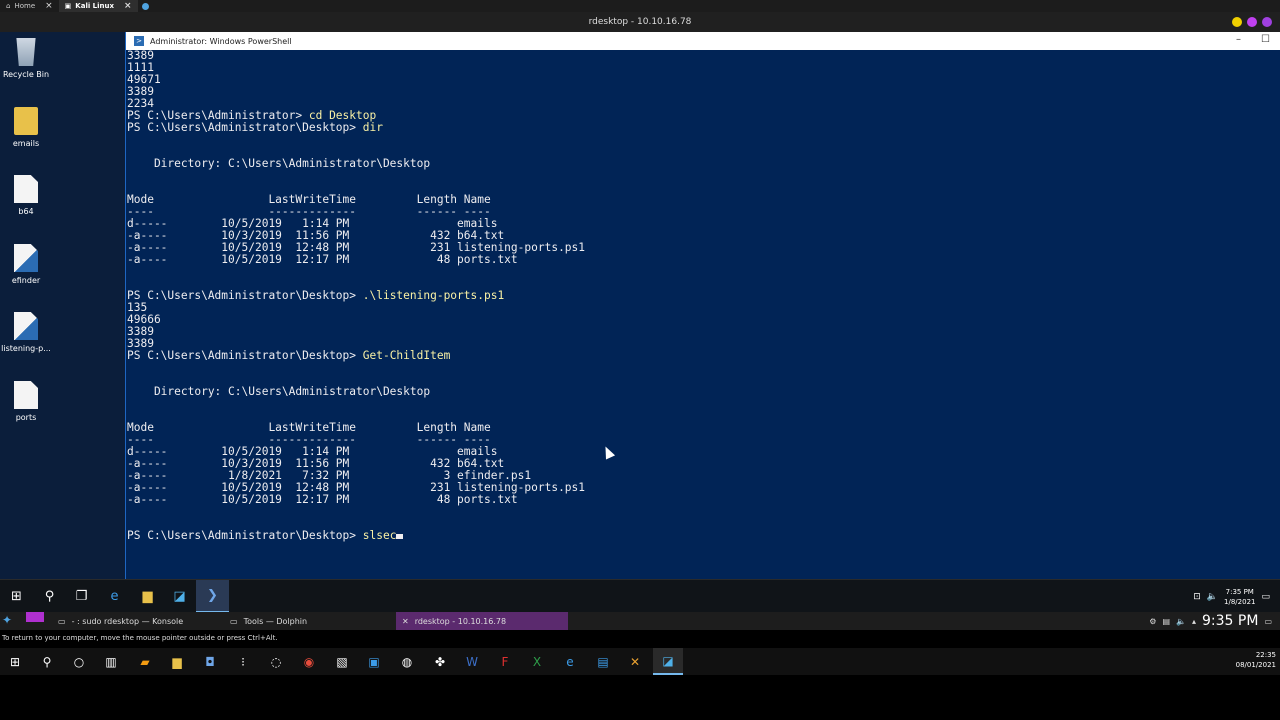 This screenshot has width=1280, height=720. I want to click on desktop-icon-label: efinder, so click(26, 280).